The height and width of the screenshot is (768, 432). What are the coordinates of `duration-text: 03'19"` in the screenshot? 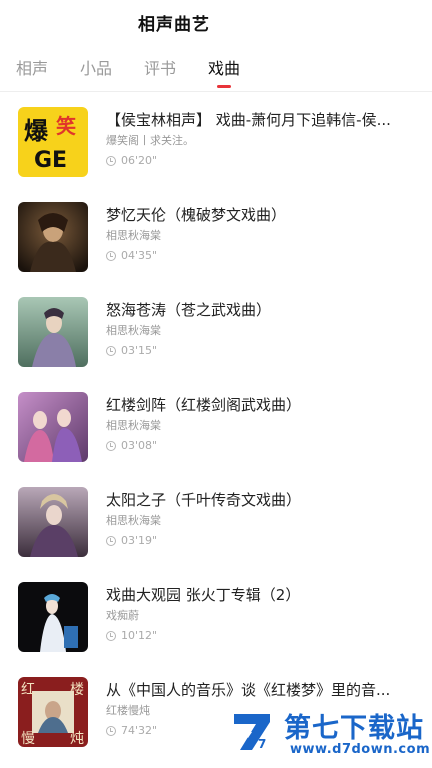 It's located at (139, 540).